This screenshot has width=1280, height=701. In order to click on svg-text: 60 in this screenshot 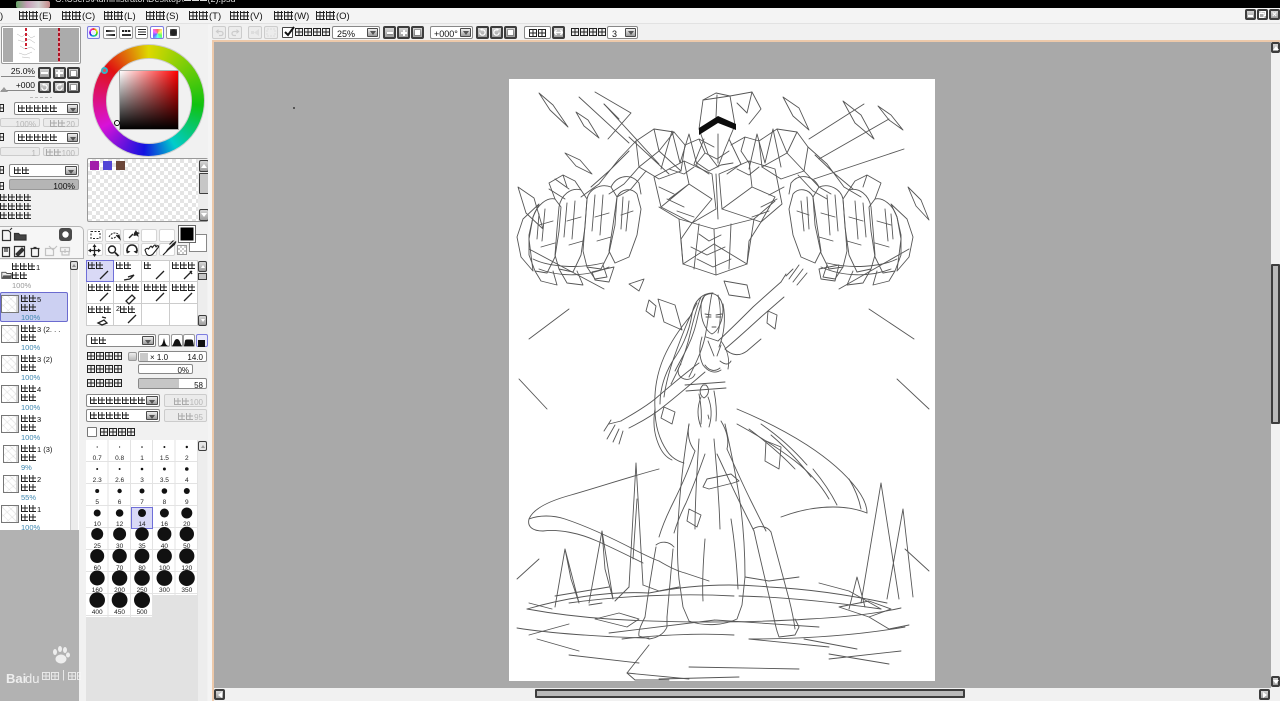, I will do `click(98, 568)`.